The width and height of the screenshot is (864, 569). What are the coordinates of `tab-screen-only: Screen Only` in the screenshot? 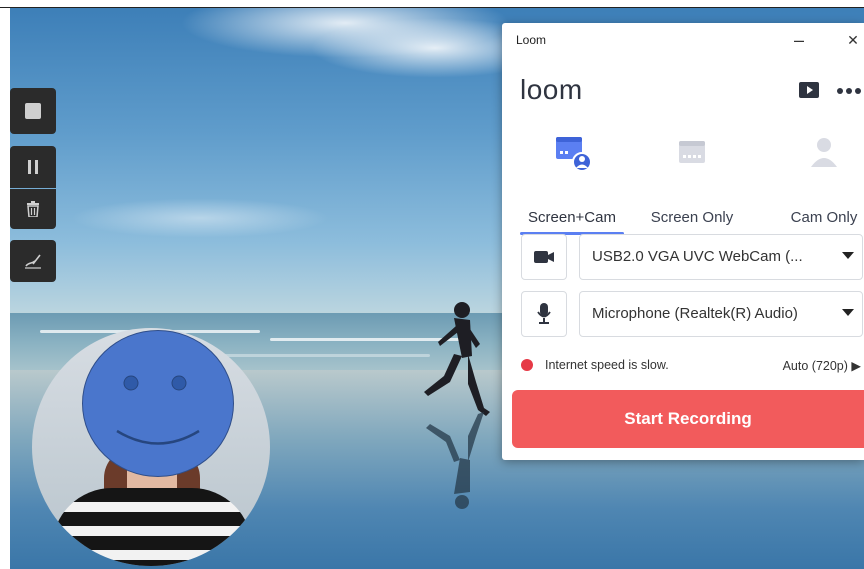 It's located at (692, 186).